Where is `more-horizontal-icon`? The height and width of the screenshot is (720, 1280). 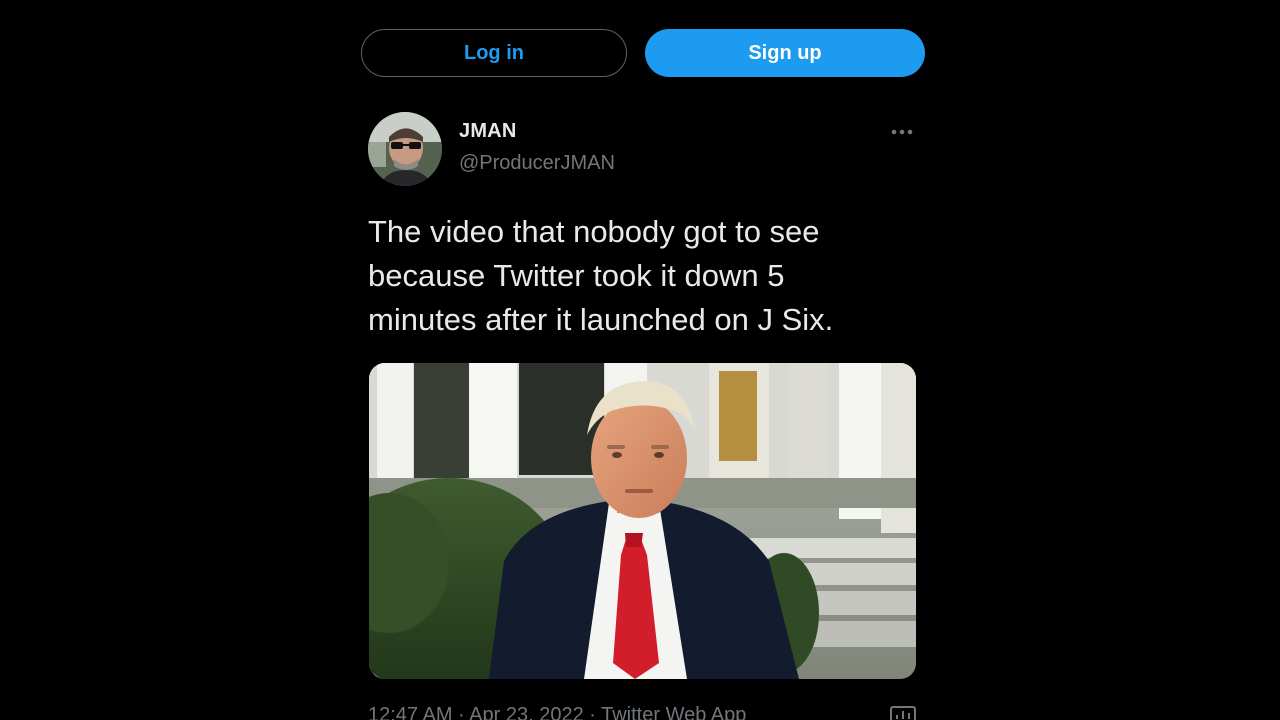
more-horizontal-icon is located at coordinates (902, 132).